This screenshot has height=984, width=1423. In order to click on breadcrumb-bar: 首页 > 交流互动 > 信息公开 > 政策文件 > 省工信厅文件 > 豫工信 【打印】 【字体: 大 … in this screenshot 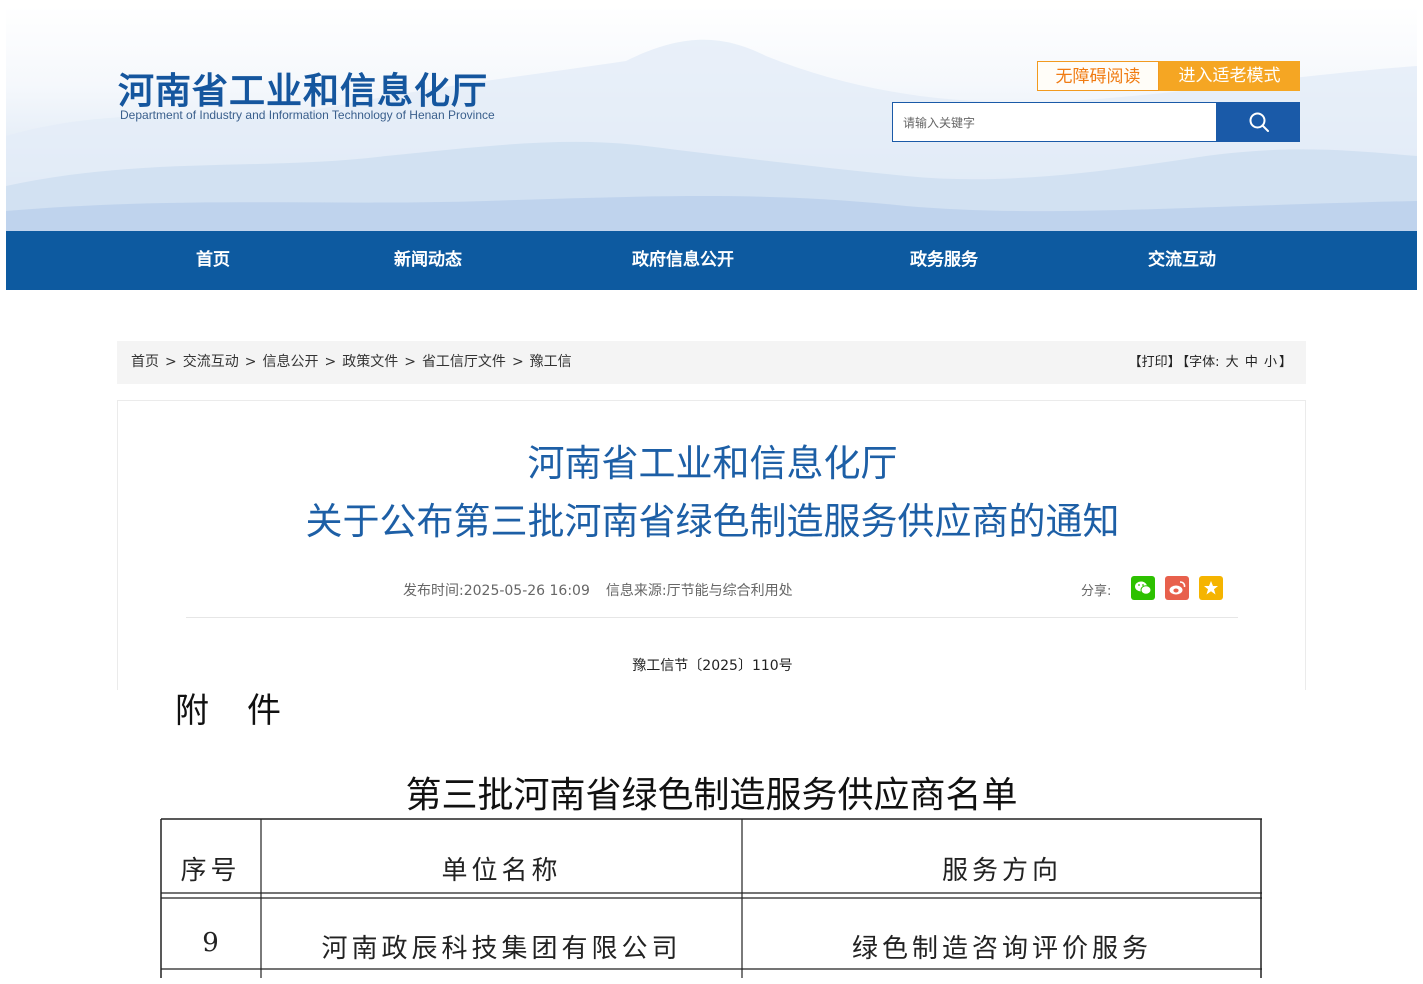, I will do `click(711, 362)`.